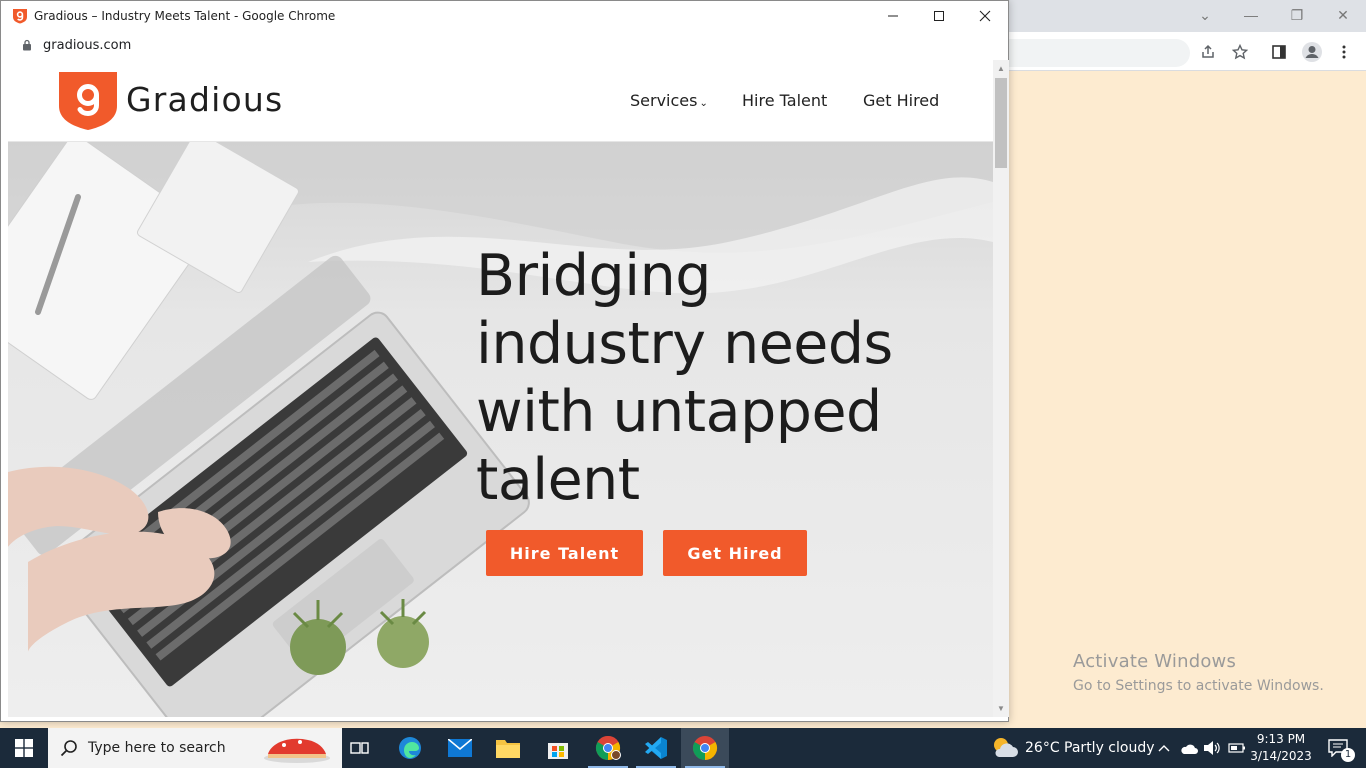 Image resolution: width=1366 pixels, height=768 pixels. I want to click on onedrive-cloud-icon, so click(1189, 748).